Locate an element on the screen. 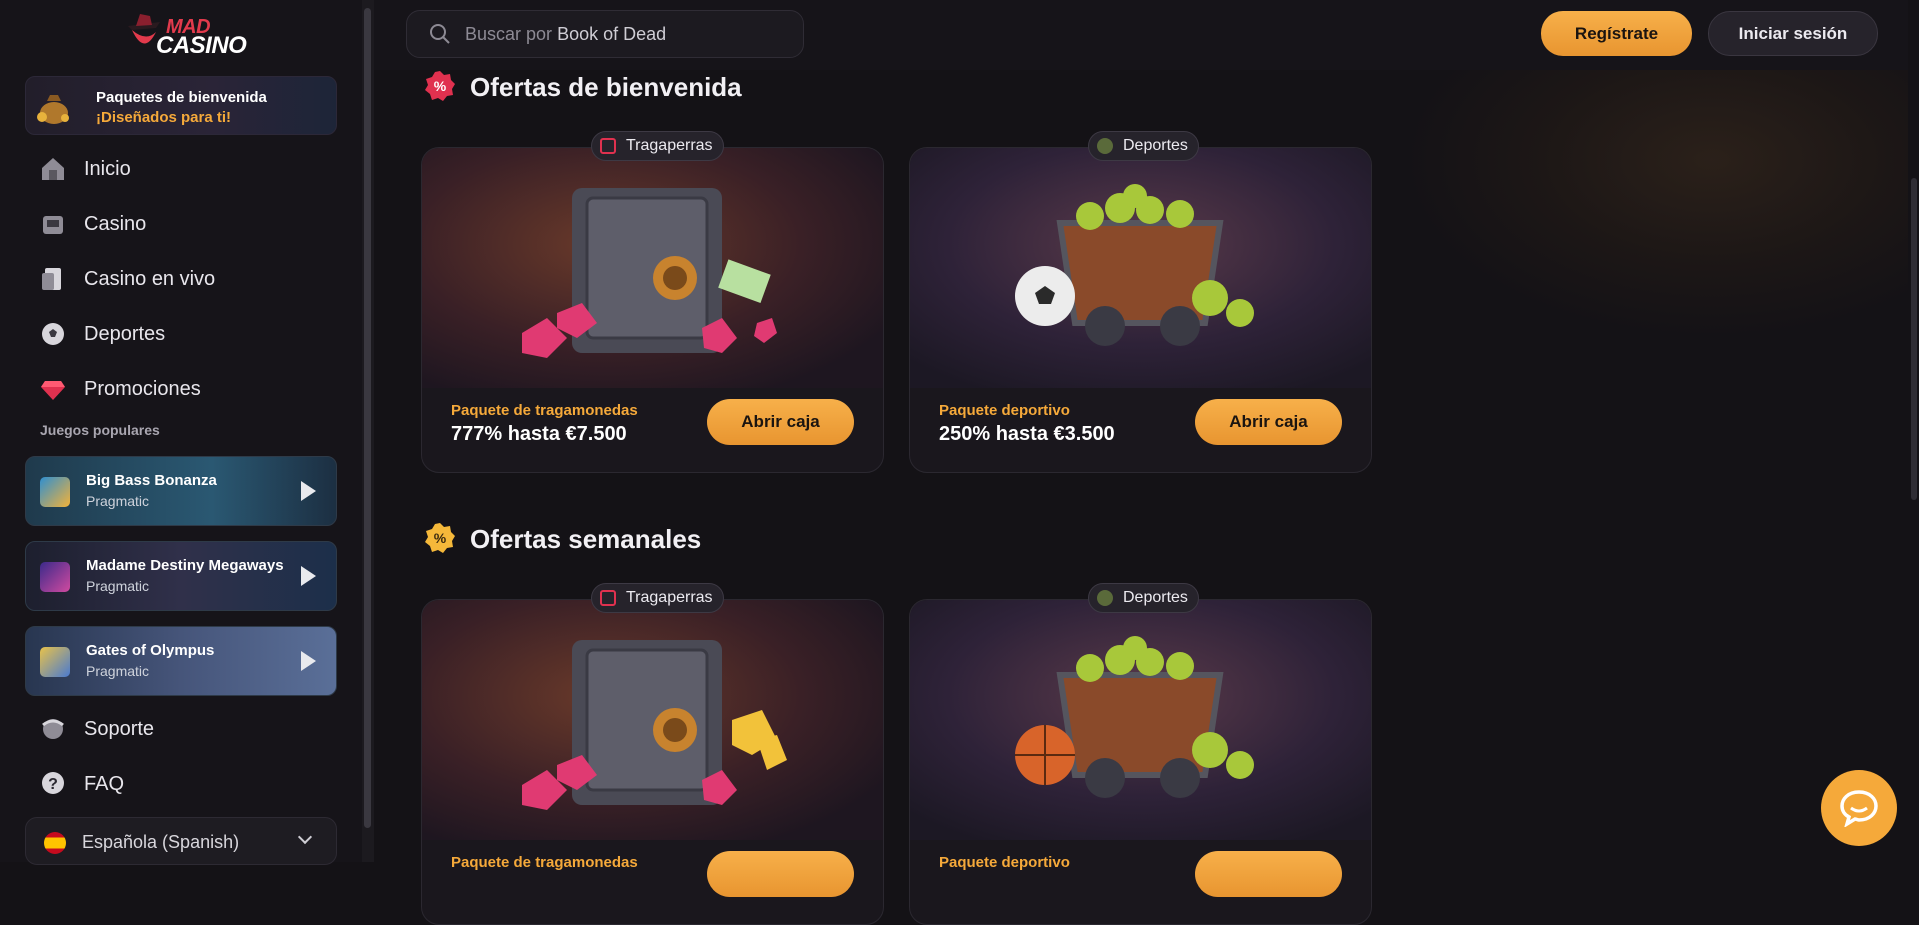 This screenshot has height=925, width=1919. offer-card-slots-weekly: Paquete de tragamonedas is located at coordinates (652, 762).